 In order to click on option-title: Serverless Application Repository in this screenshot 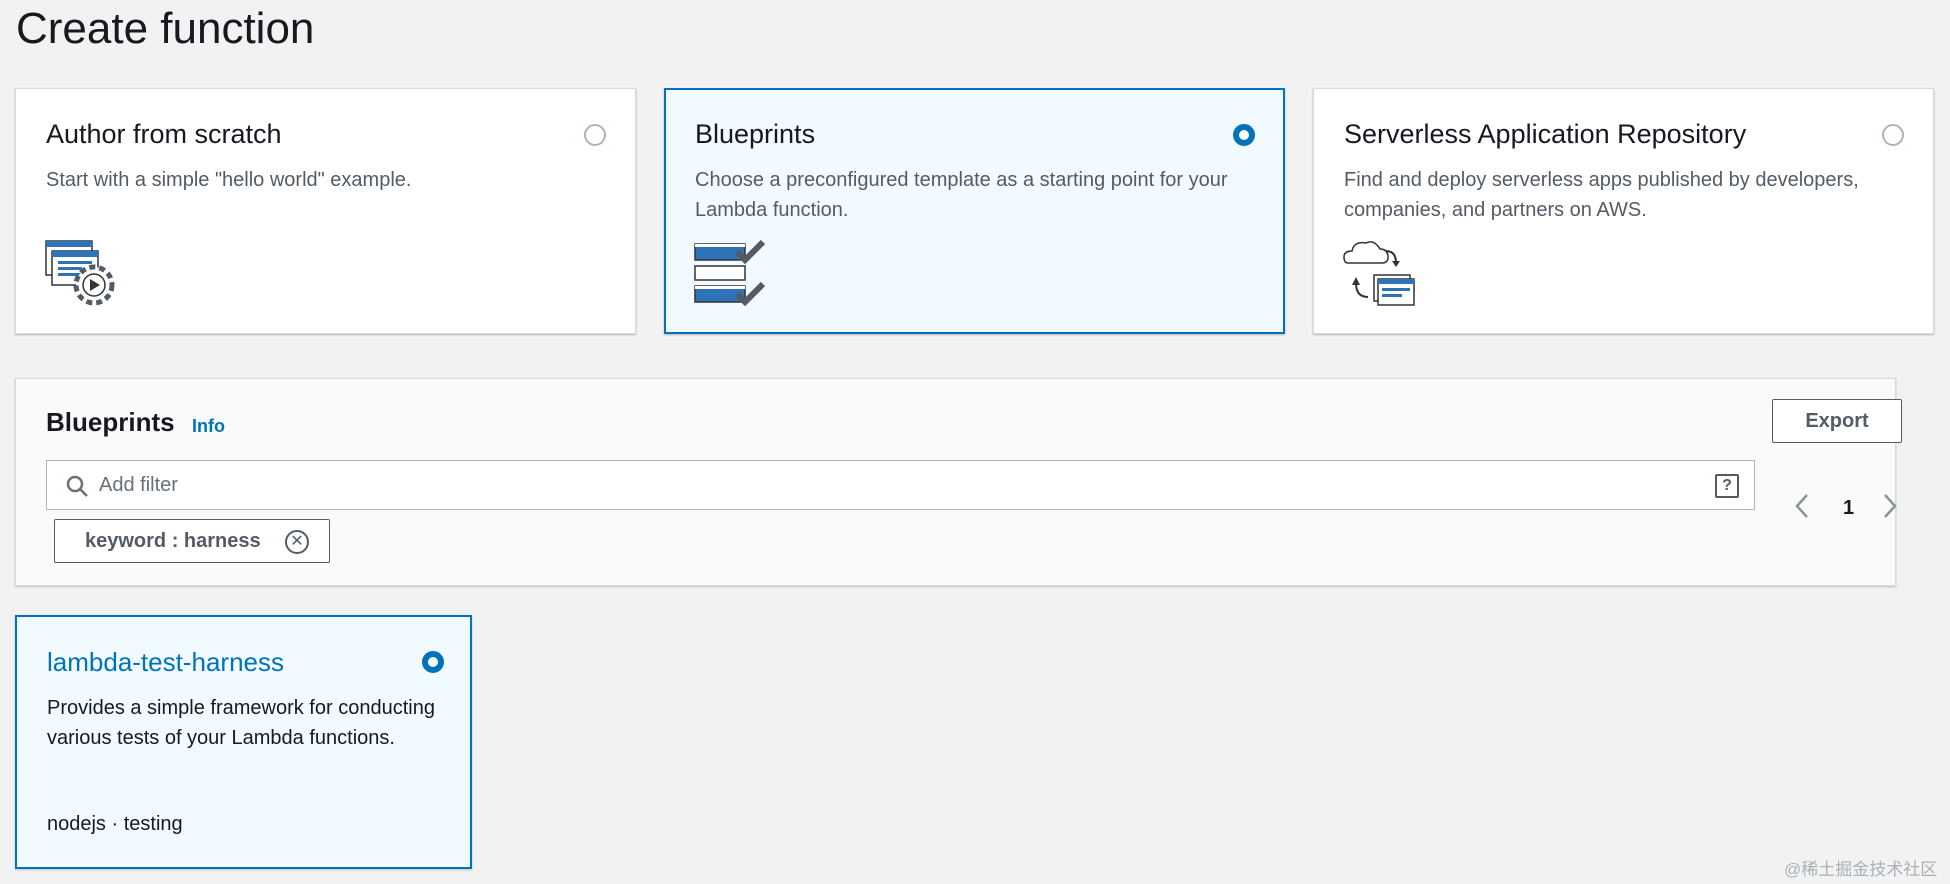, I will do `click(1545, 134)`.